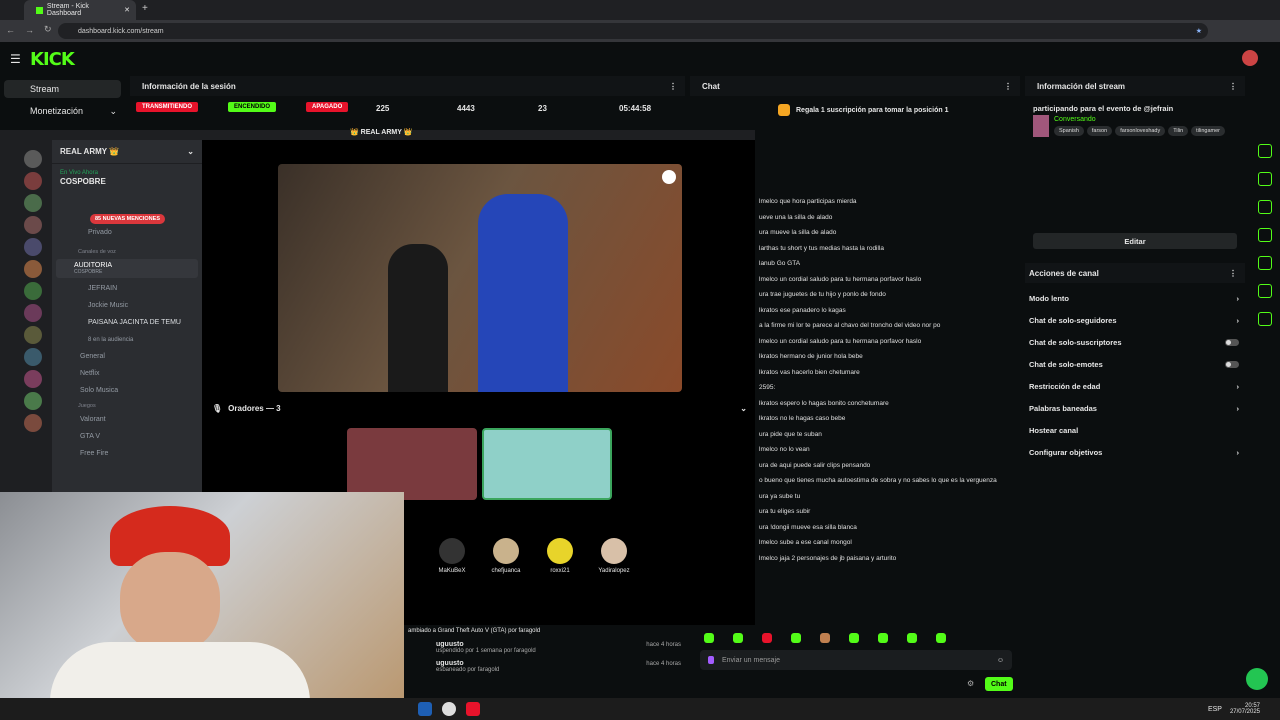 The height and width of the screenshot is (720, 1280). I want to click on server-name: REAL ARMY 👑 ⌄, so click(127, 152).